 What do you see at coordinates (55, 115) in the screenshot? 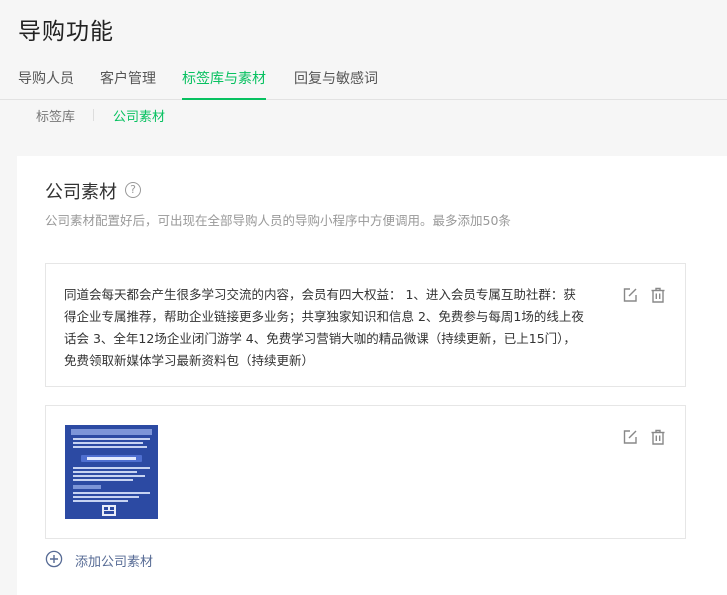
I see `sub-tab-tag-library: 标签库` at bounding box center [55, 115].